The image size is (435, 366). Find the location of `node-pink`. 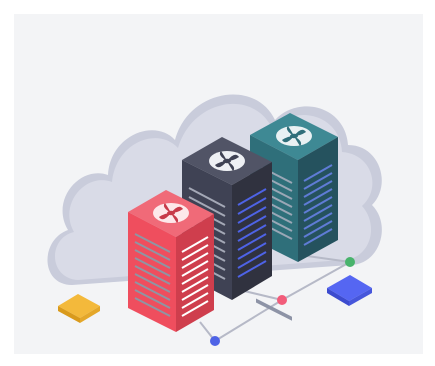

node-pink is located at coordinates (282, 300).